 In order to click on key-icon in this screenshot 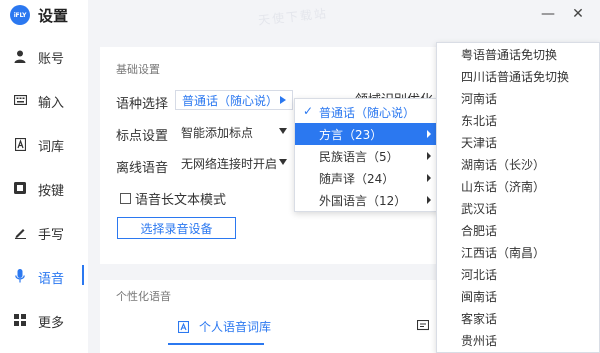, I will do `click(20, 188)`.